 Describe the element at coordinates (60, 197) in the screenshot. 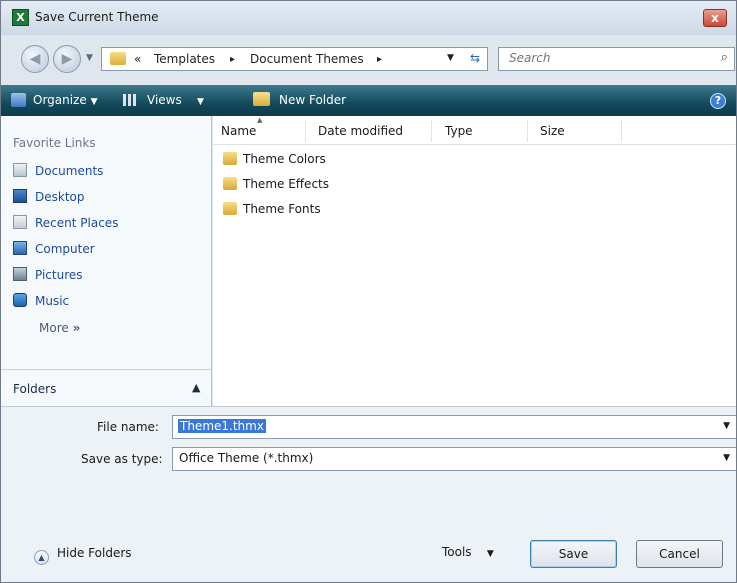

I see `nav-item-label: Desktop` at that location.